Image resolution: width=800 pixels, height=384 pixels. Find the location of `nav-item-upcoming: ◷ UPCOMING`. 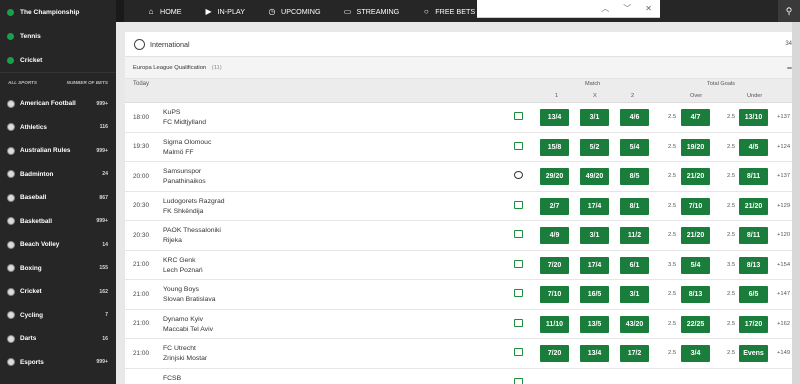

nav-item-upcoming: ◷ UPCOMING is located at coordinates (294, 11).